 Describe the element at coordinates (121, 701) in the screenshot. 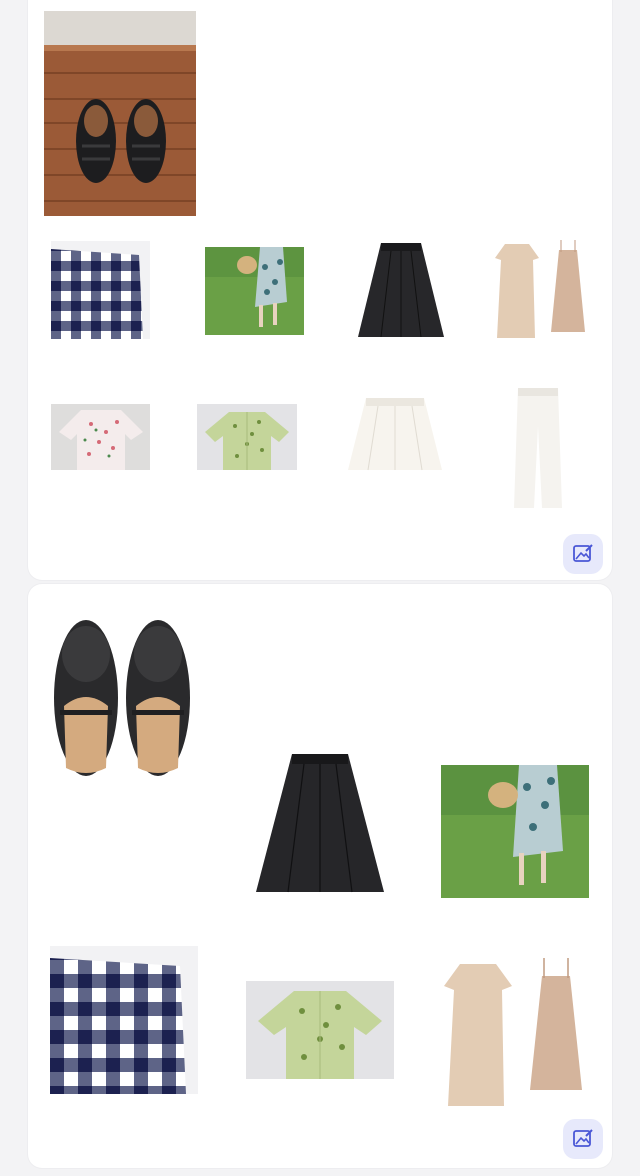

I see `black-mary-jane-shoes-image` at that location.